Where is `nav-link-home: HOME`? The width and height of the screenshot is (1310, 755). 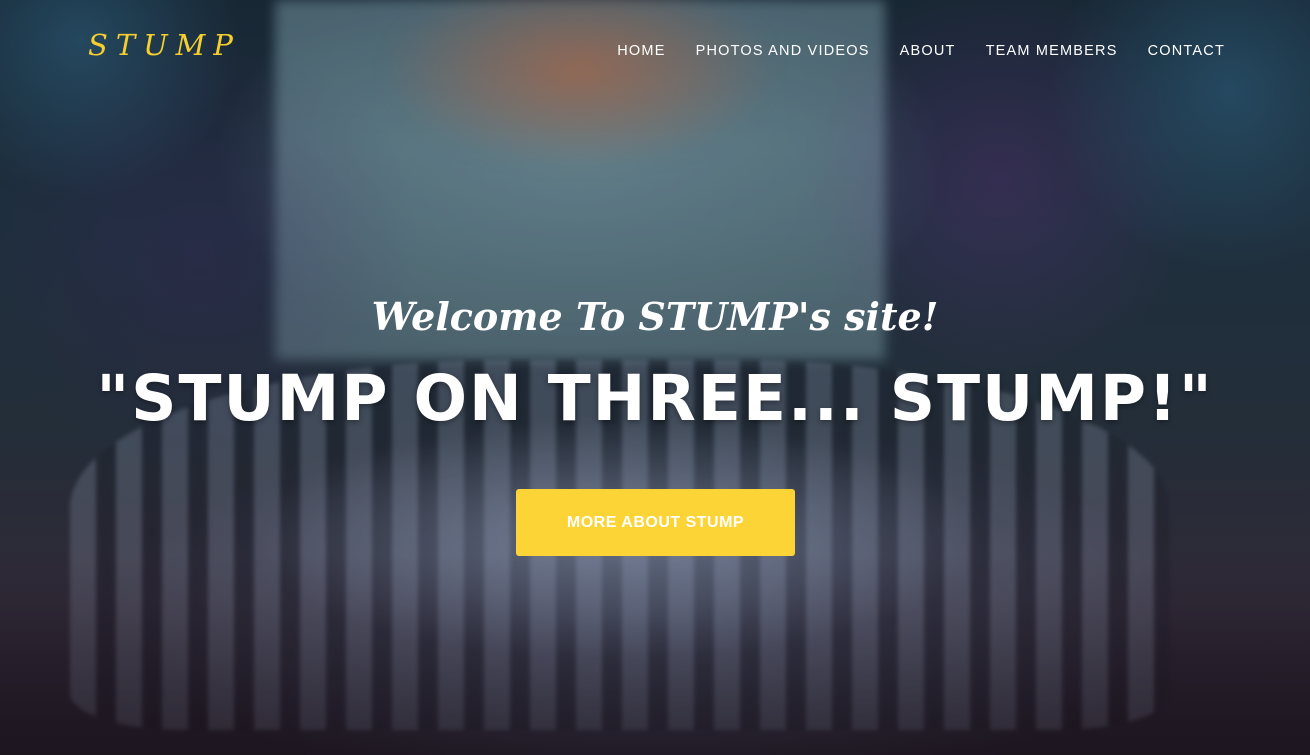 nav-link-home: HOME is located at coordinates (641, 51).